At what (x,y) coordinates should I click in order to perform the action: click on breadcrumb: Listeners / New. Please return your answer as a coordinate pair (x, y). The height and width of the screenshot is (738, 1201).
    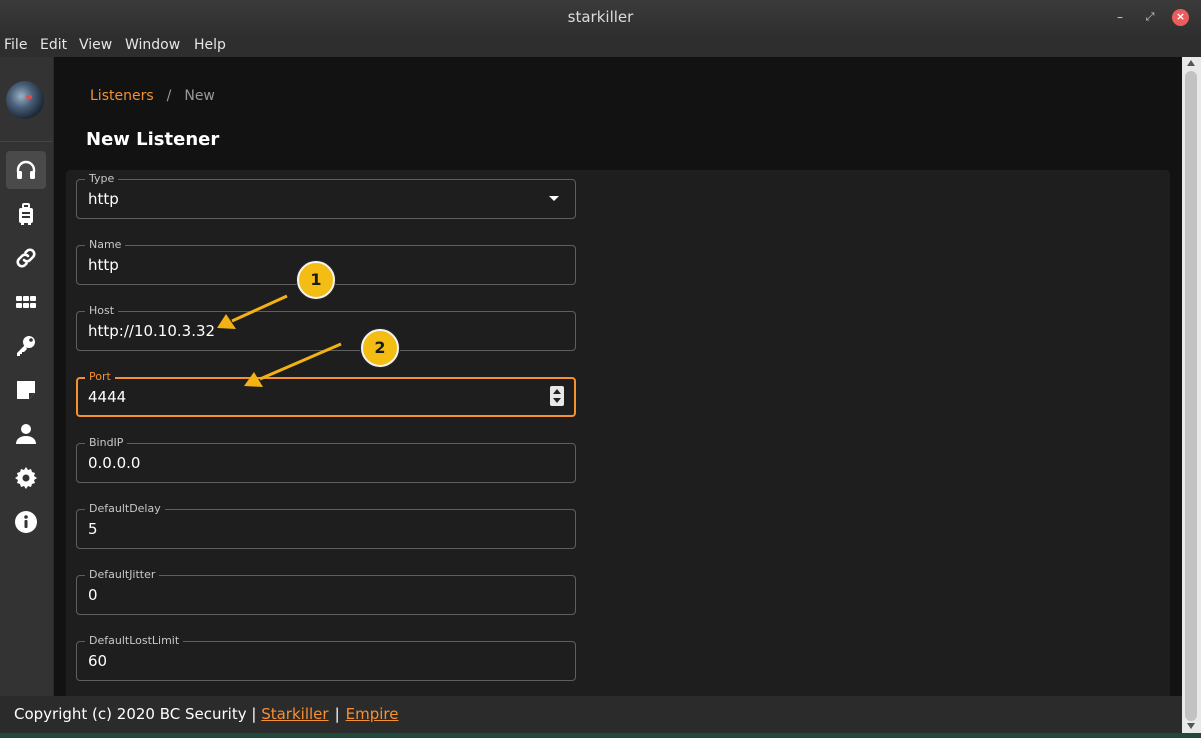
    Looking at the image, I should click on (152, 96).